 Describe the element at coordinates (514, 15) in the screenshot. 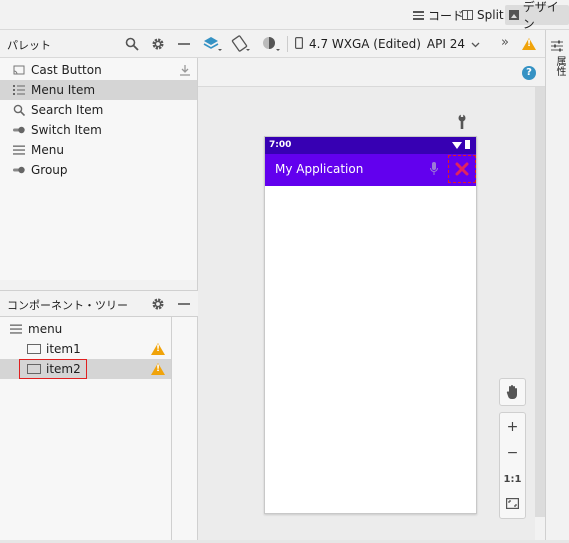

I see `image-icon` at that location.